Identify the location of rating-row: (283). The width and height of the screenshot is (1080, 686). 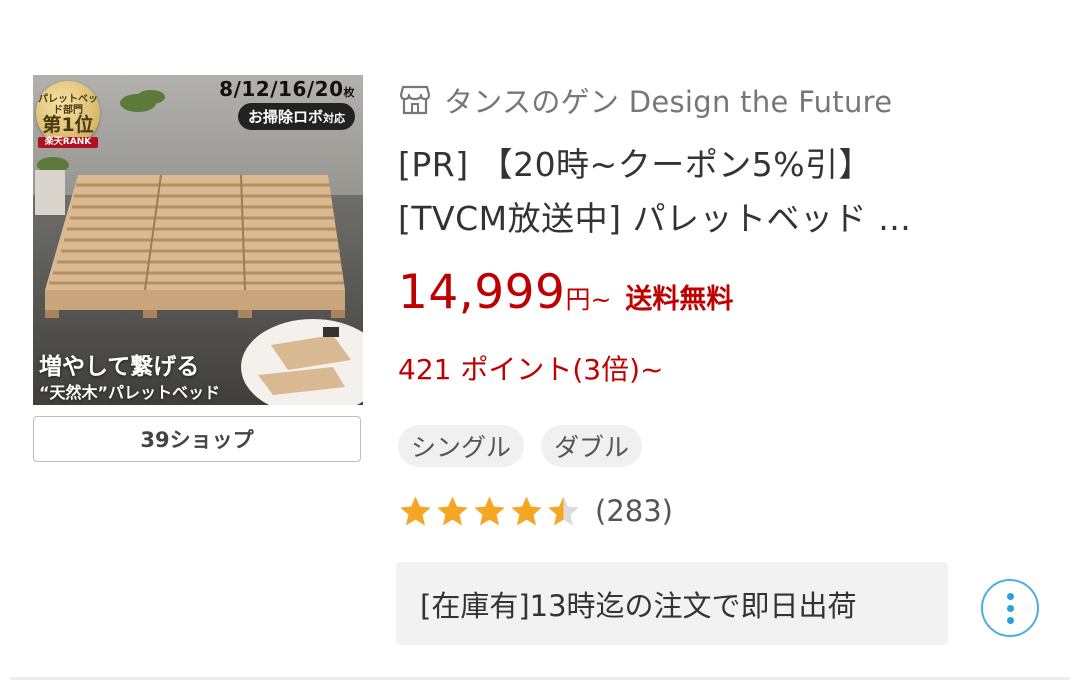
(535, 511).